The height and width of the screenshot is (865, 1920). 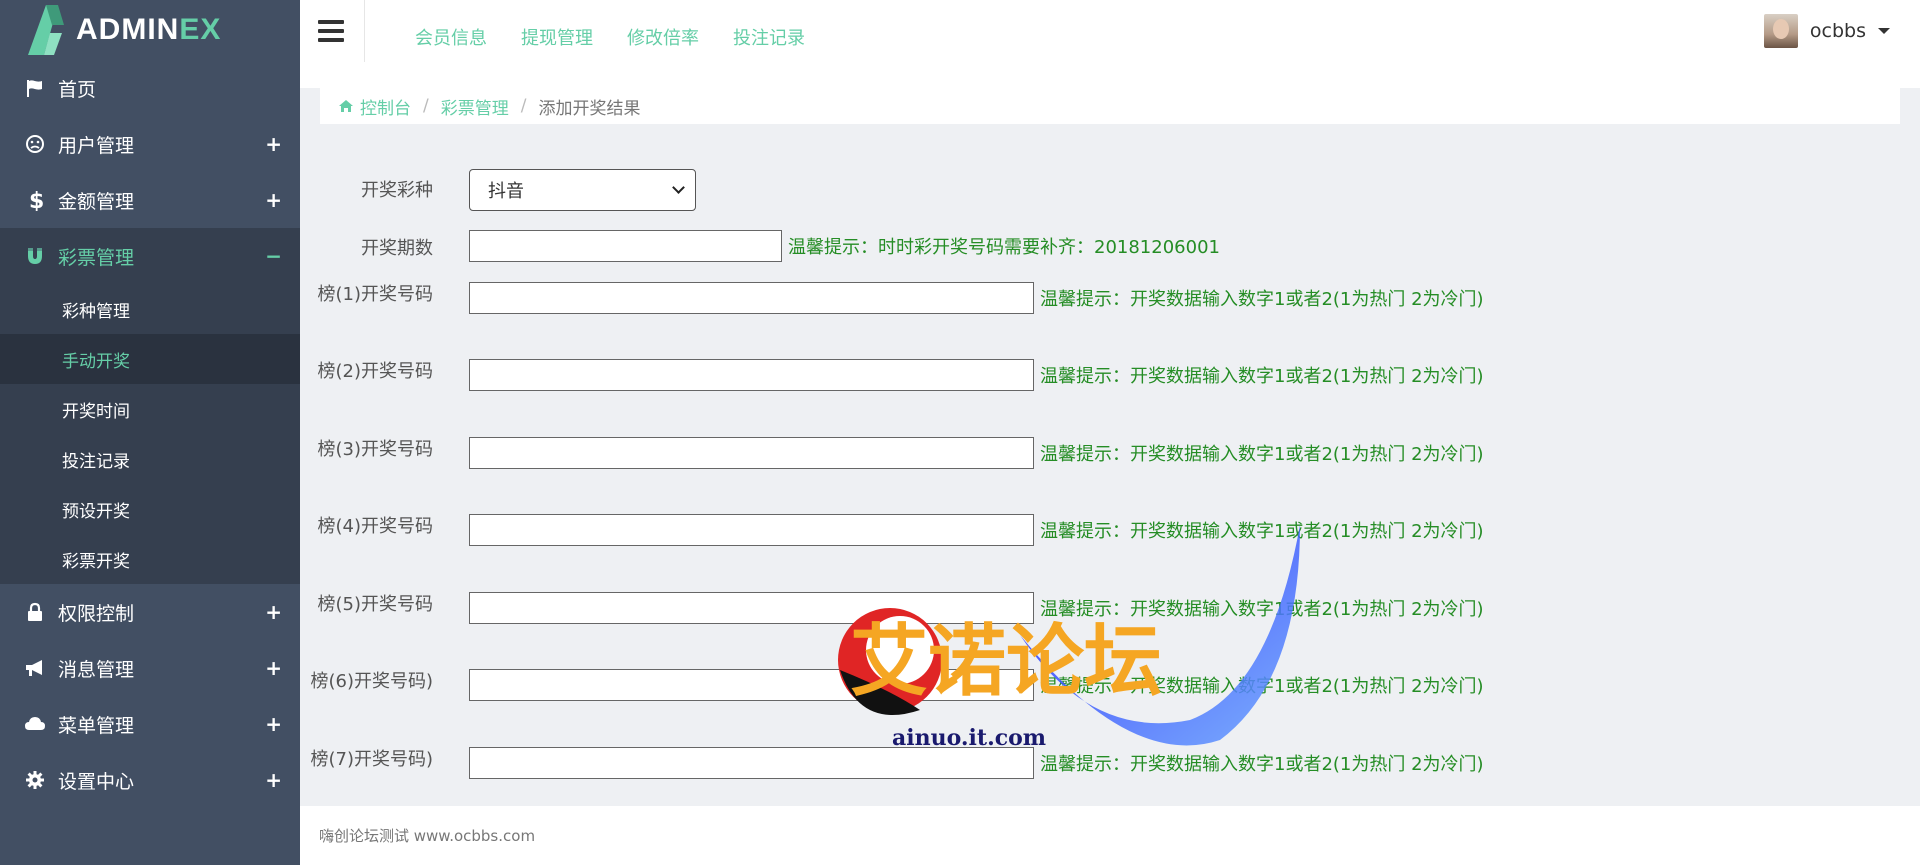 What do you see at coordinates (385, 106) in the screenshot?
I see `breadcrumb-home: 控制台` at bounding box center [385, 106].